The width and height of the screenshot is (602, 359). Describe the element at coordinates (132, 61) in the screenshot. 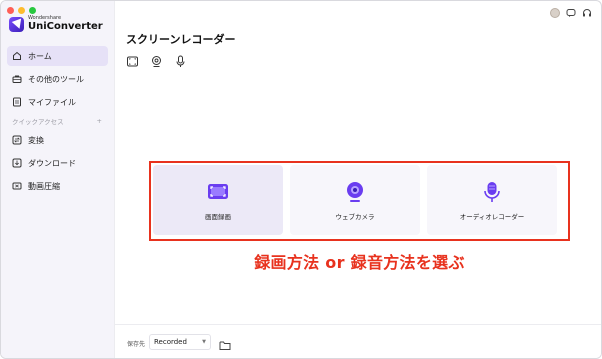

I see `screen-capture-icon` at that location.